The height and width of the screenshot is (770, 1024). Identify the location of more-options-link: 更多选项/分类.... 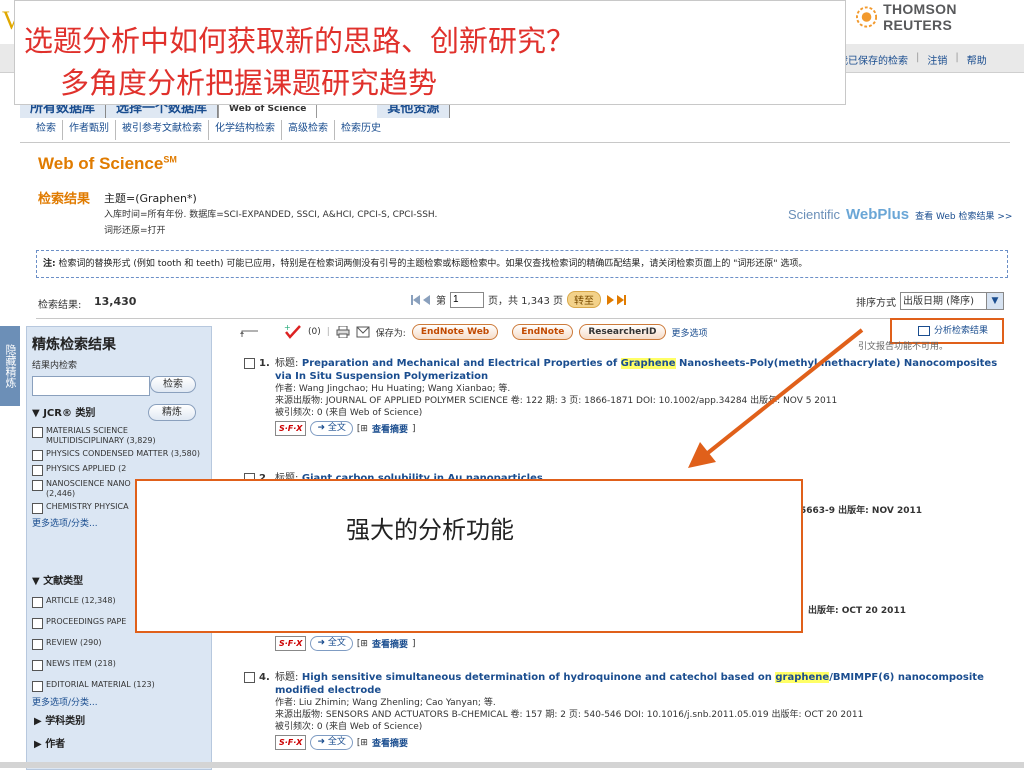
(120, 701).